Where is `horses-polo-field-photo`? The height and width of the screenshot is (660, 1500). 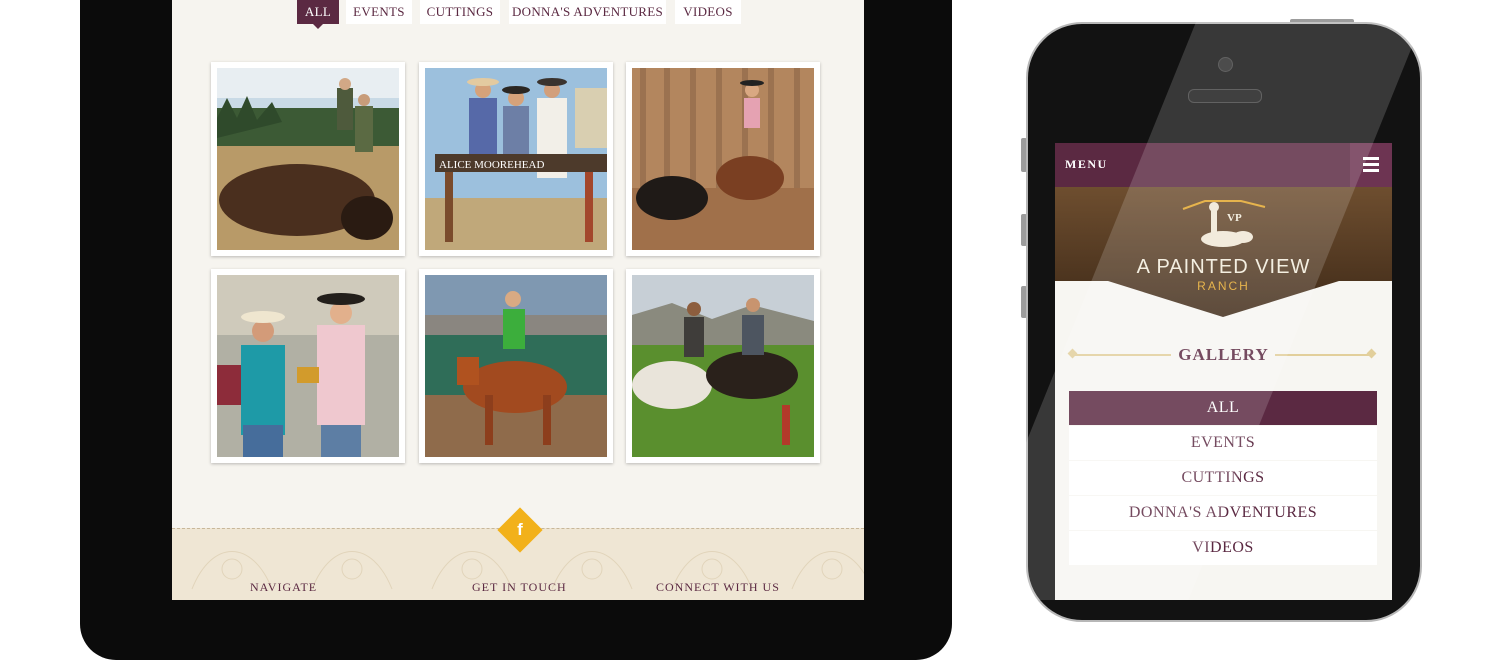 horses-polo-field-photo is located at coordinates (723, 366).